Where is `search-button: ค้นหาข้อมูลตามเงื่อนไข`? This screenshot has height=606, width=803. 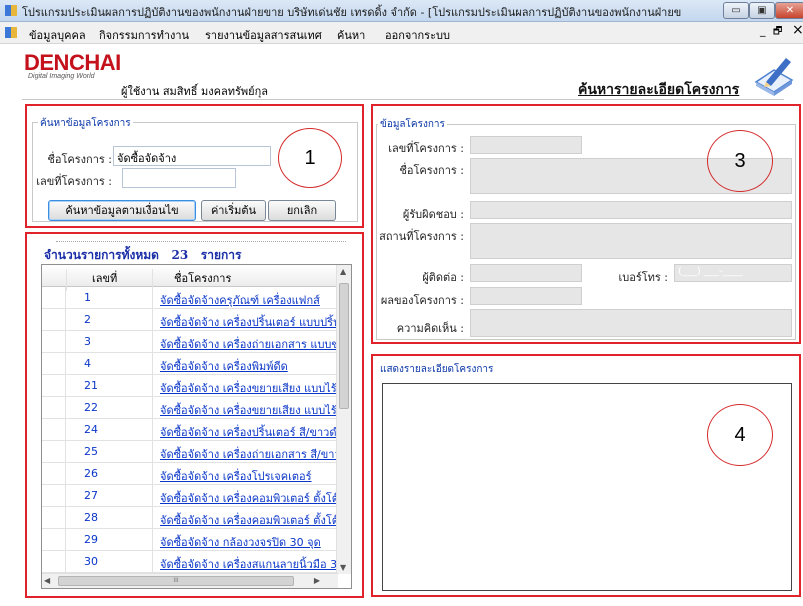
search-button: ค้นหาข้อมูลตามเงื่อนไข is located at coordinates (122, 210).